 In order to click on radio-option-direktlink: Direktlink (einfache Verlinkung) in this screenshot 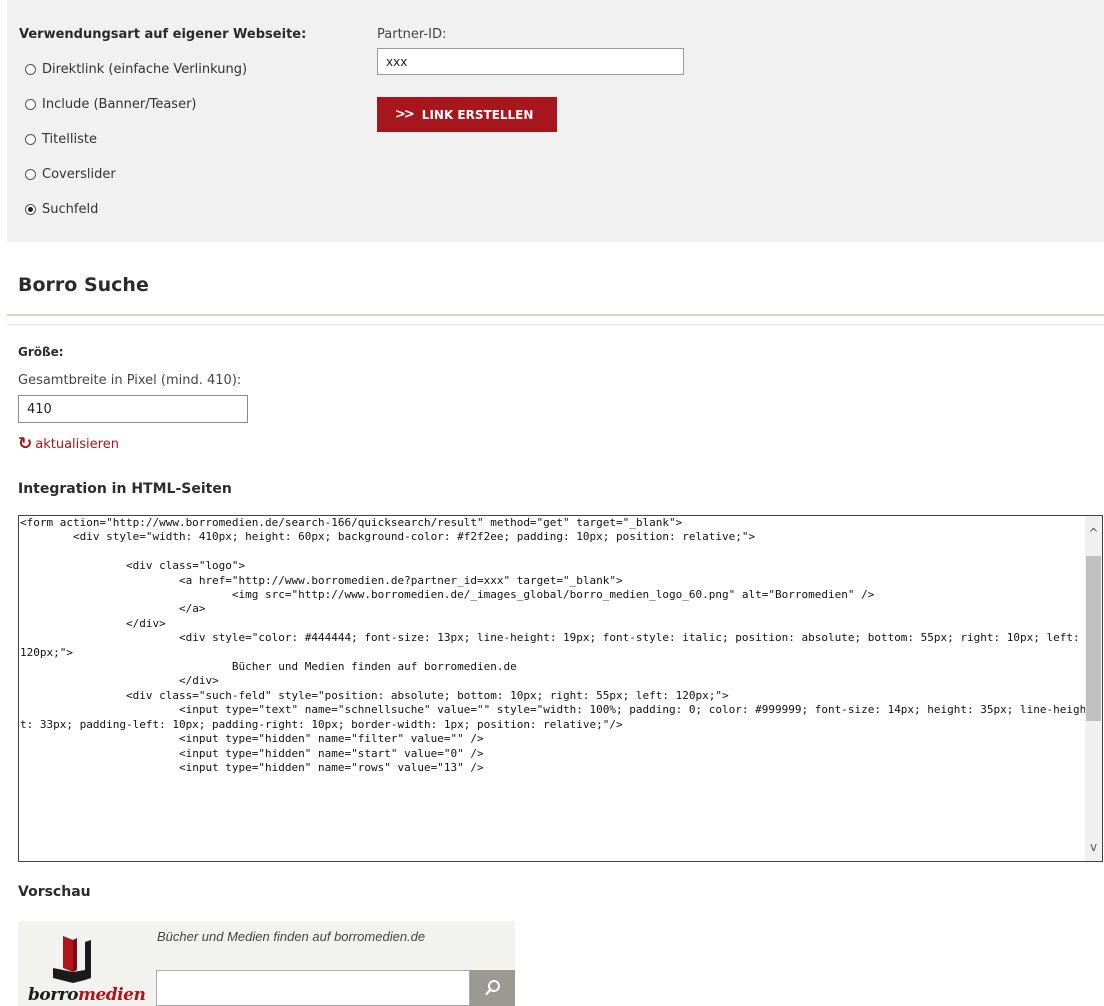, I will do `click(136, 69)`.